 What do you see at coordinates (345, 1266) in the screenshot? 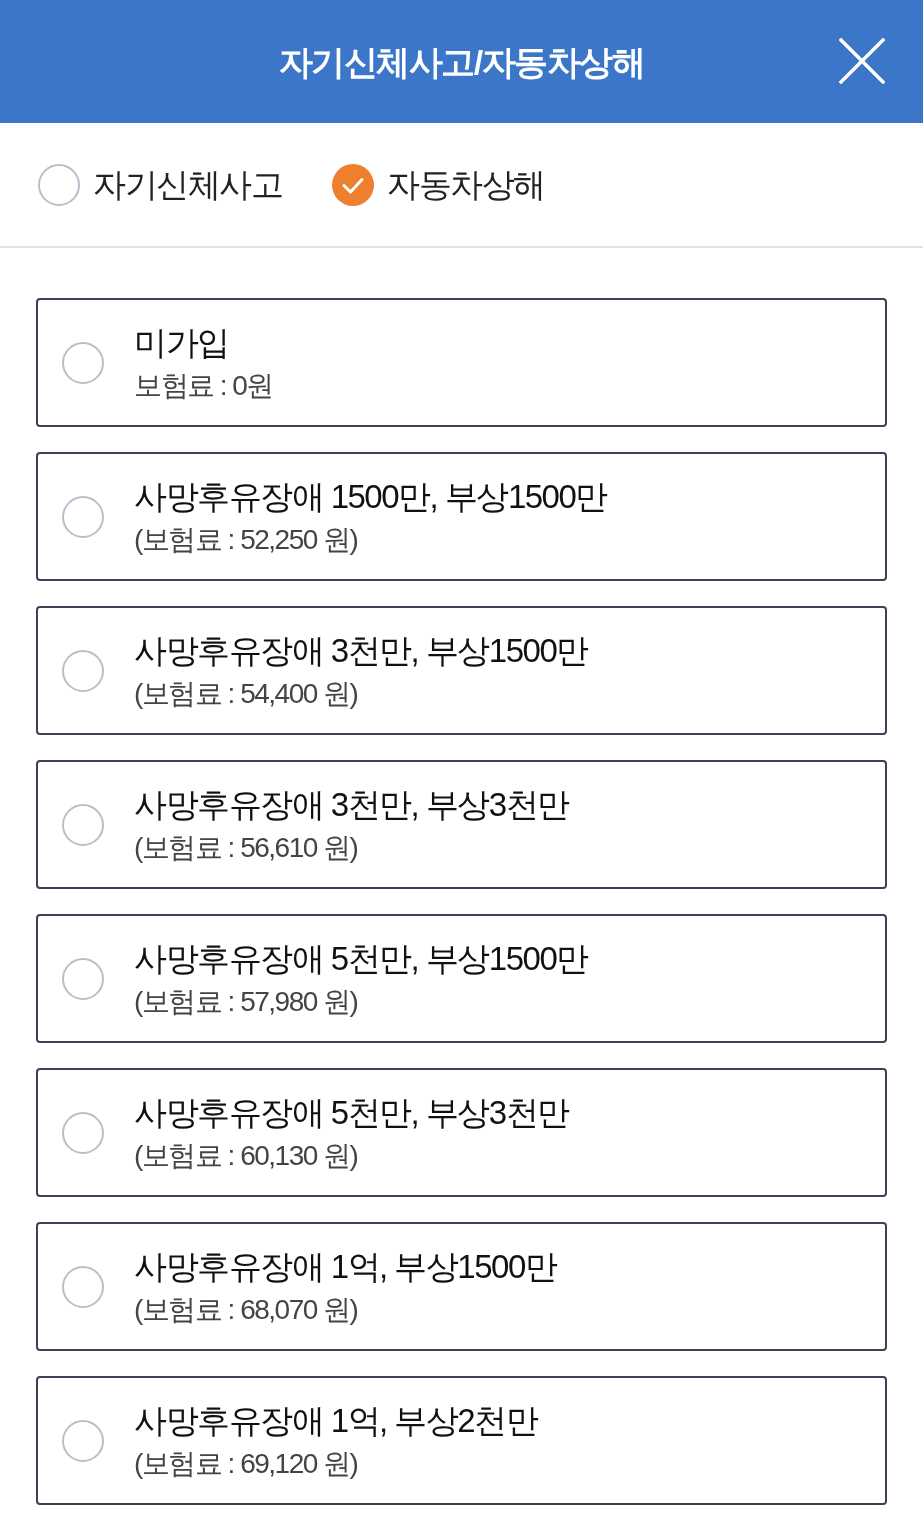
I see `plan-name: 사망후유장애 1억, 부상1500만` at bounding box center [345, 1266].